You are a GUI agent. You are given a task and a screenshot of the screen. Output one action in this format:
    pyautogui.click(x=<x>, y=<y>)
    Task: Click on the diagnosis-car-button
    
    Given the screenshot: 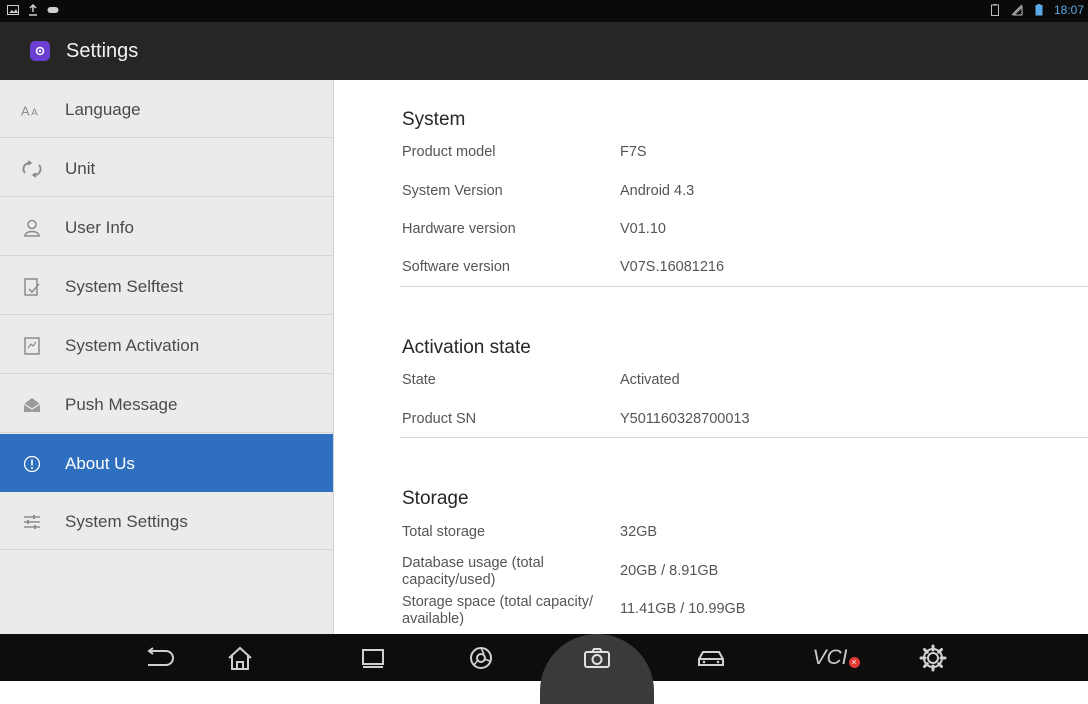 What is the action you would take?
    pyautogui.click(x=711, y=657)
    